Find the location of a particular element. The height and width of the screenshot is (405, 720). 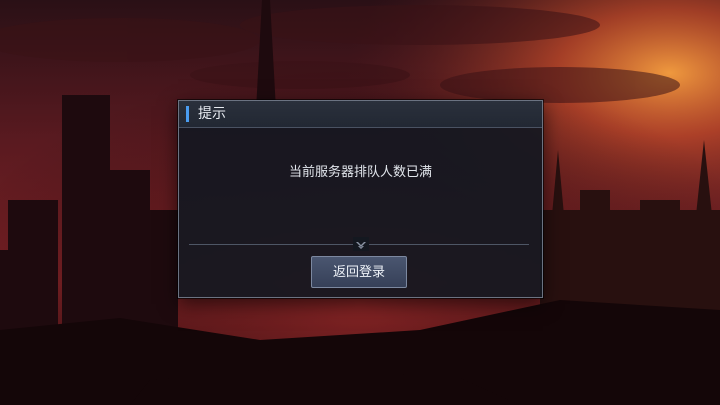

dialog-header: 提示 is located at coordinates (360, 114).